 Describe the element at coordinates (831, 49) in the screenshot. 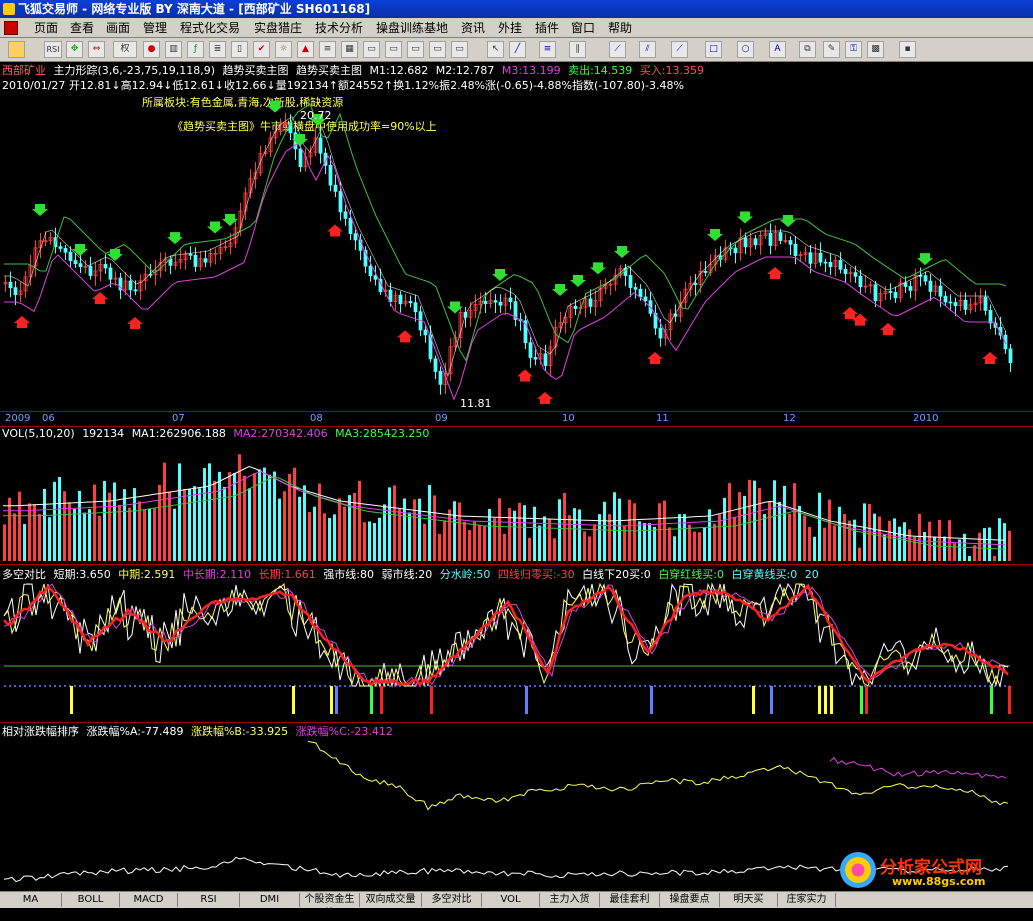

I see `erase-icon: ✎` at that location.